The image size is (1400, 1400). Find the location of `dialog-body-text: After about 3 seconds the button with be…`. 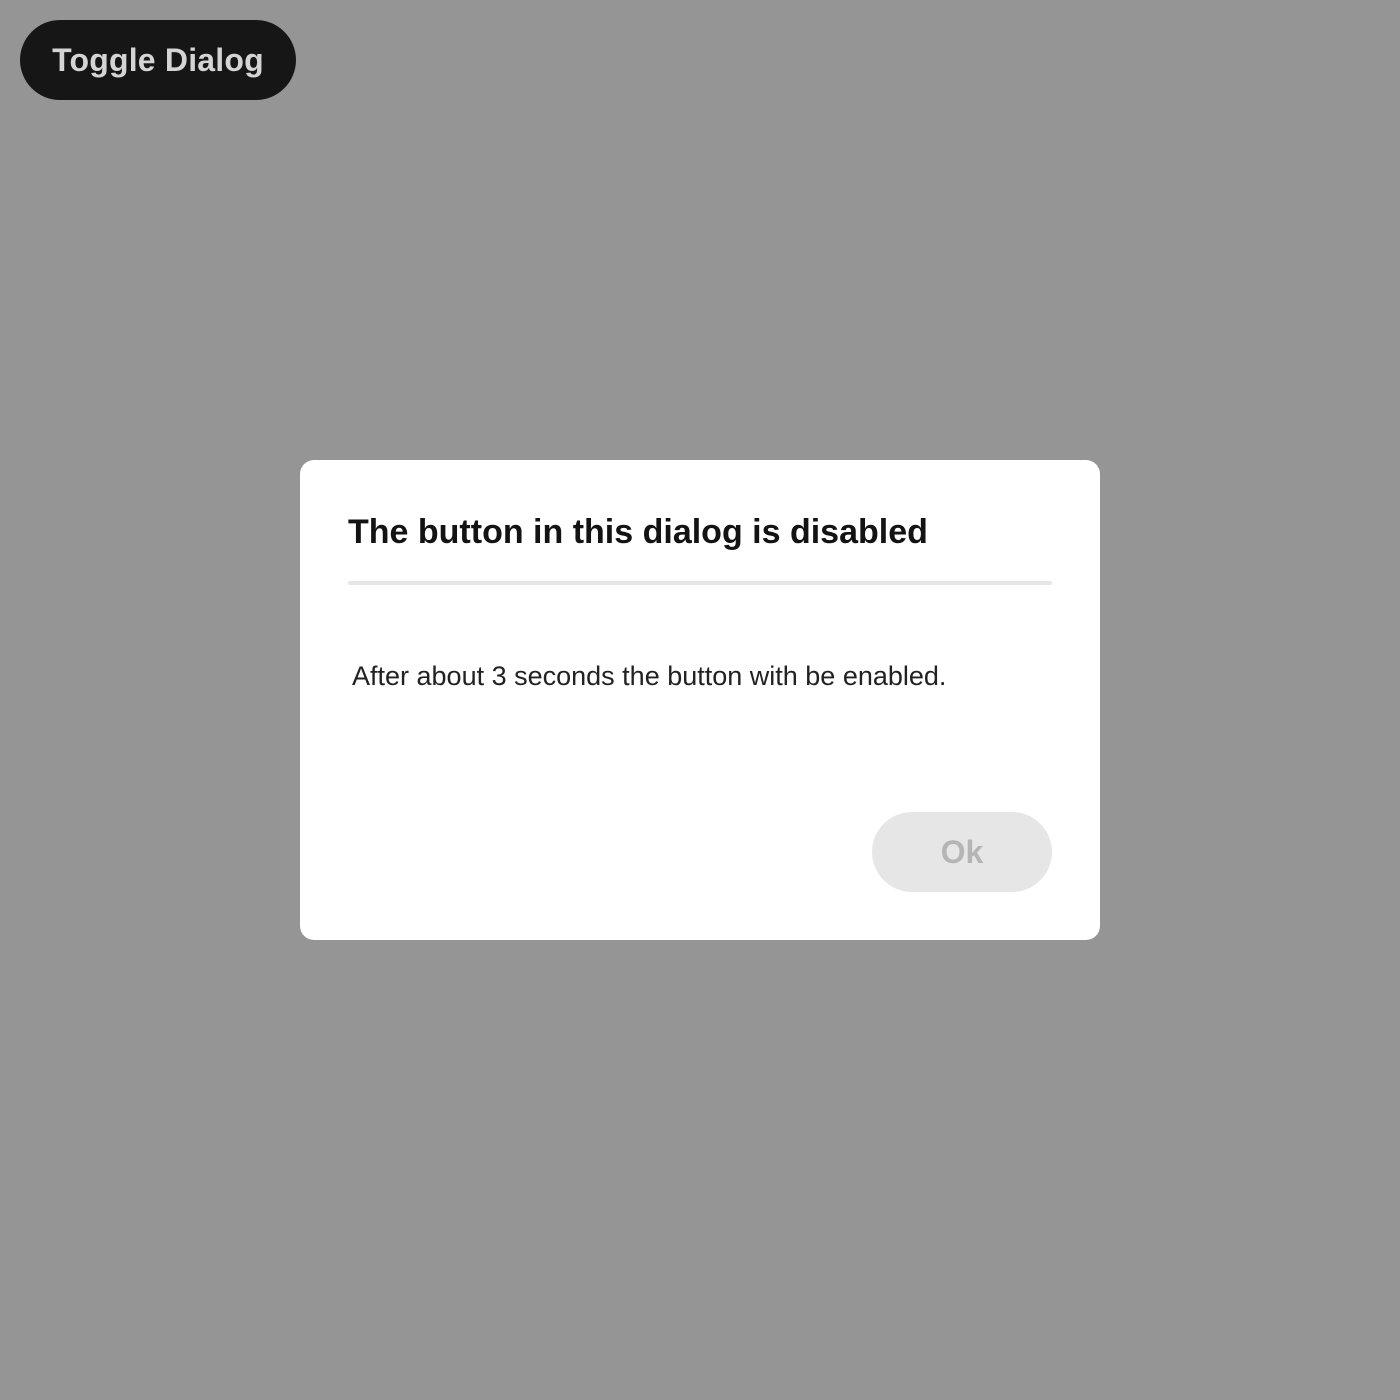

dialog-body-text: After about 3 seconds the button with be… is located at coordinates (649, 676).